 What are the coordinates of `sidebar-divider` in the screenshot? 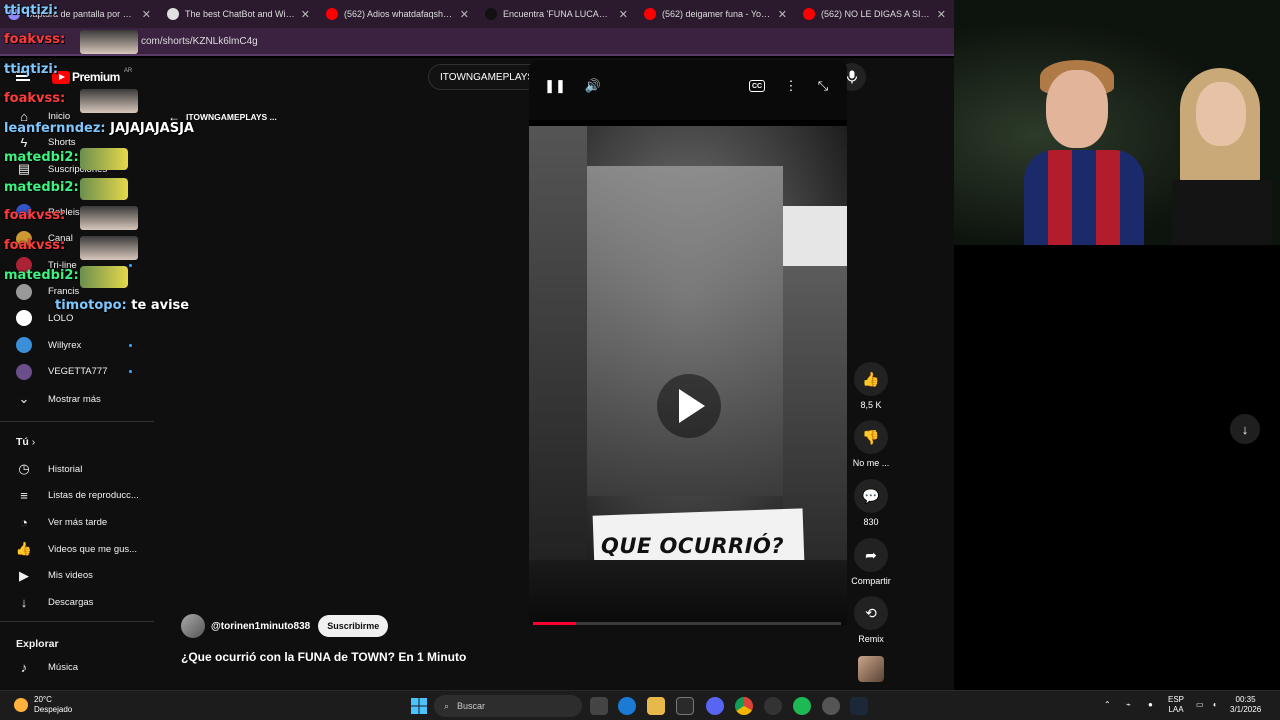 It's located at (77, 621).